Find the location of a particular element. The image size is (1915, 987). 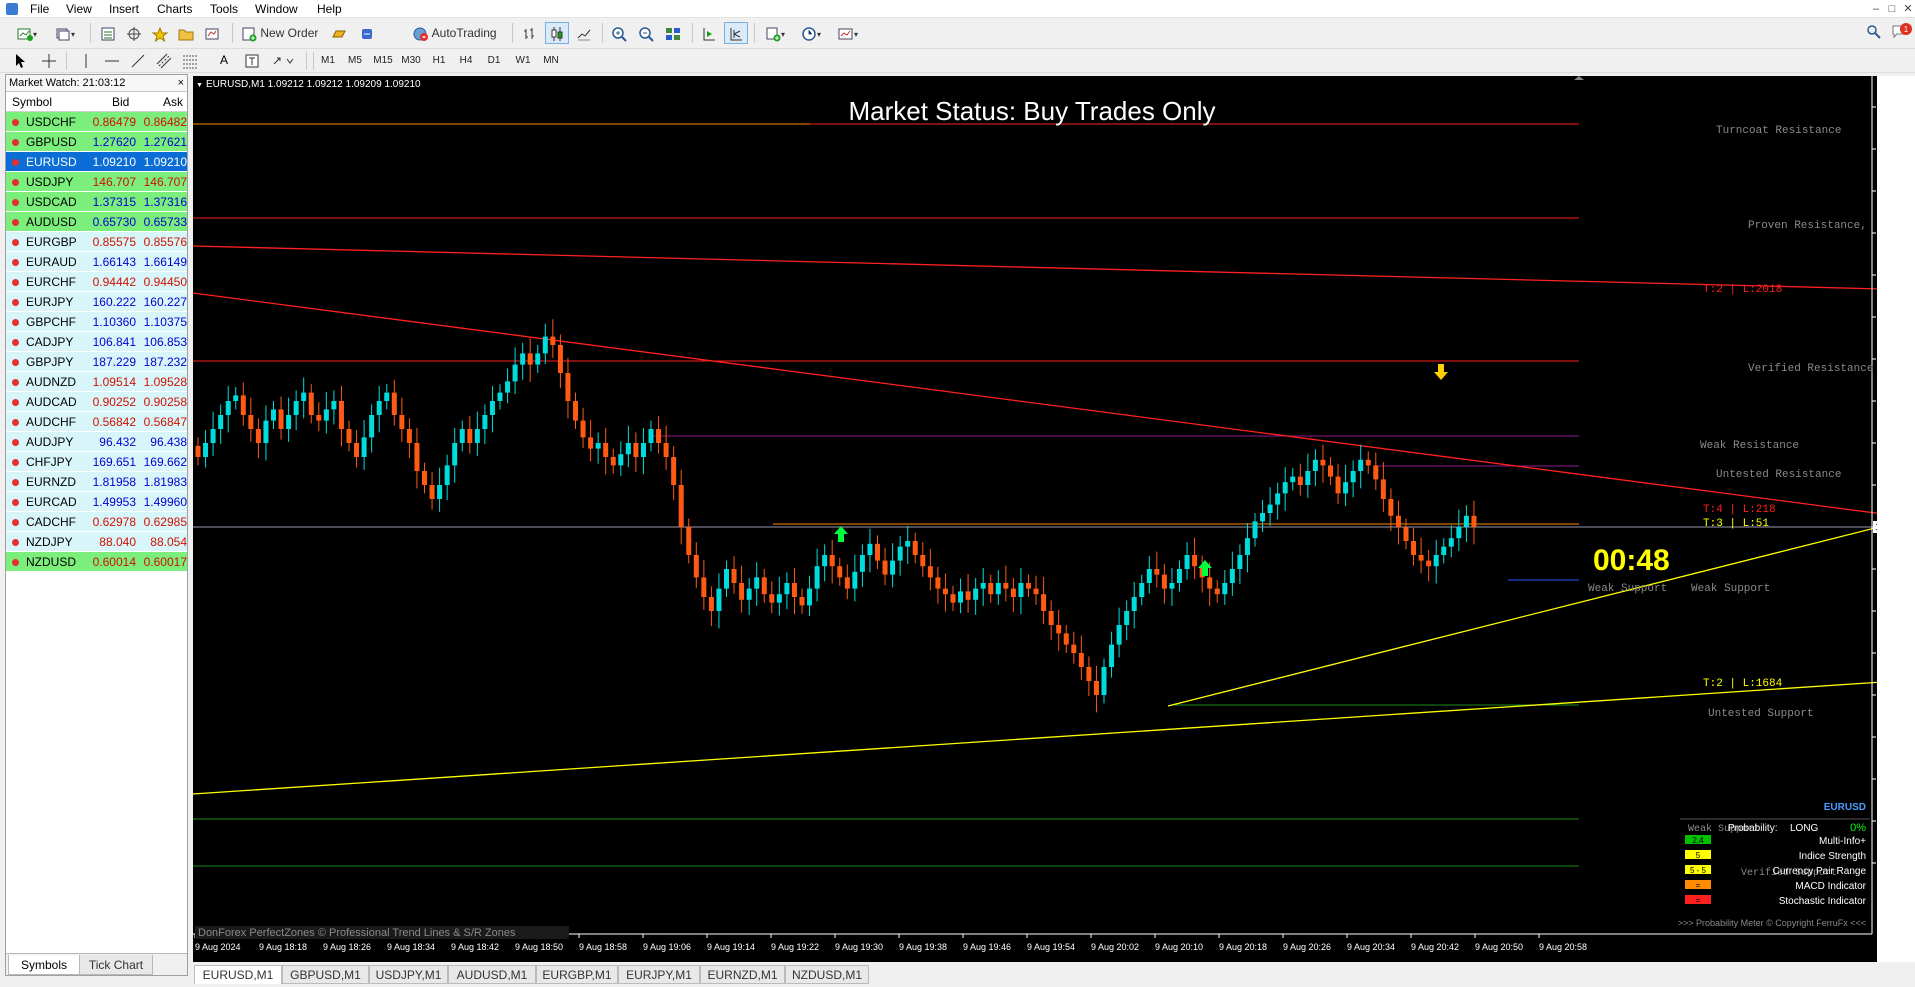

timeframe-mn: MN is located at coordinates (551, 61).